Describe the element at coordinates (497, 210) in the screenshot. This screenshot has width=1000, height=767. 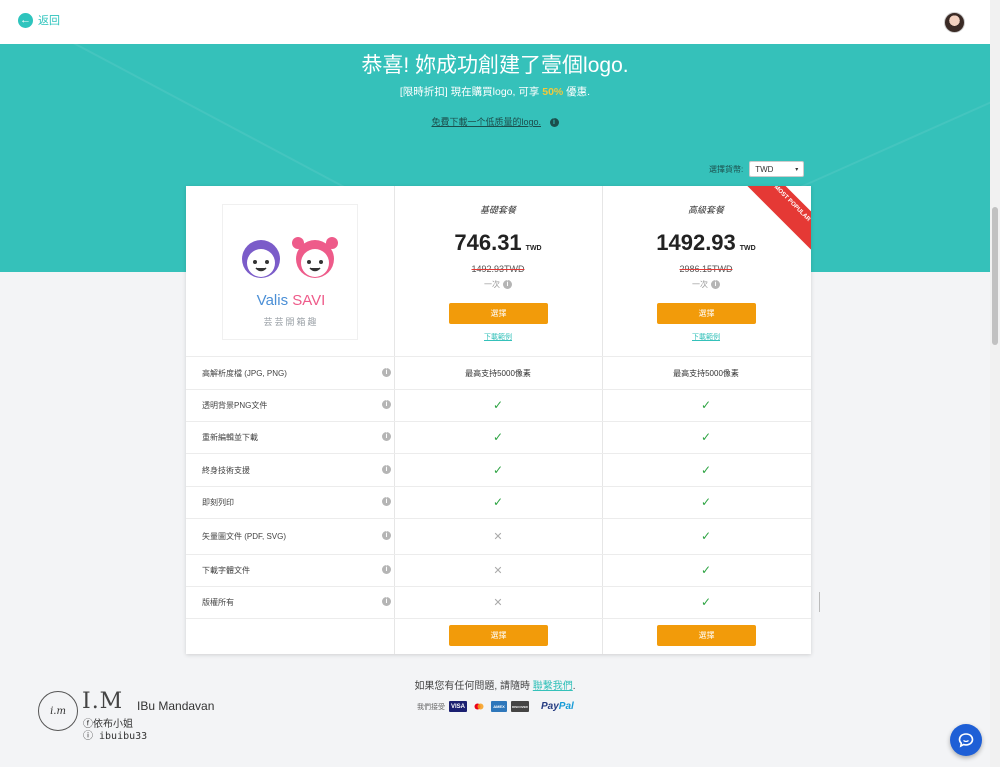
I see `plan-name: 基礎套餐` at that location.